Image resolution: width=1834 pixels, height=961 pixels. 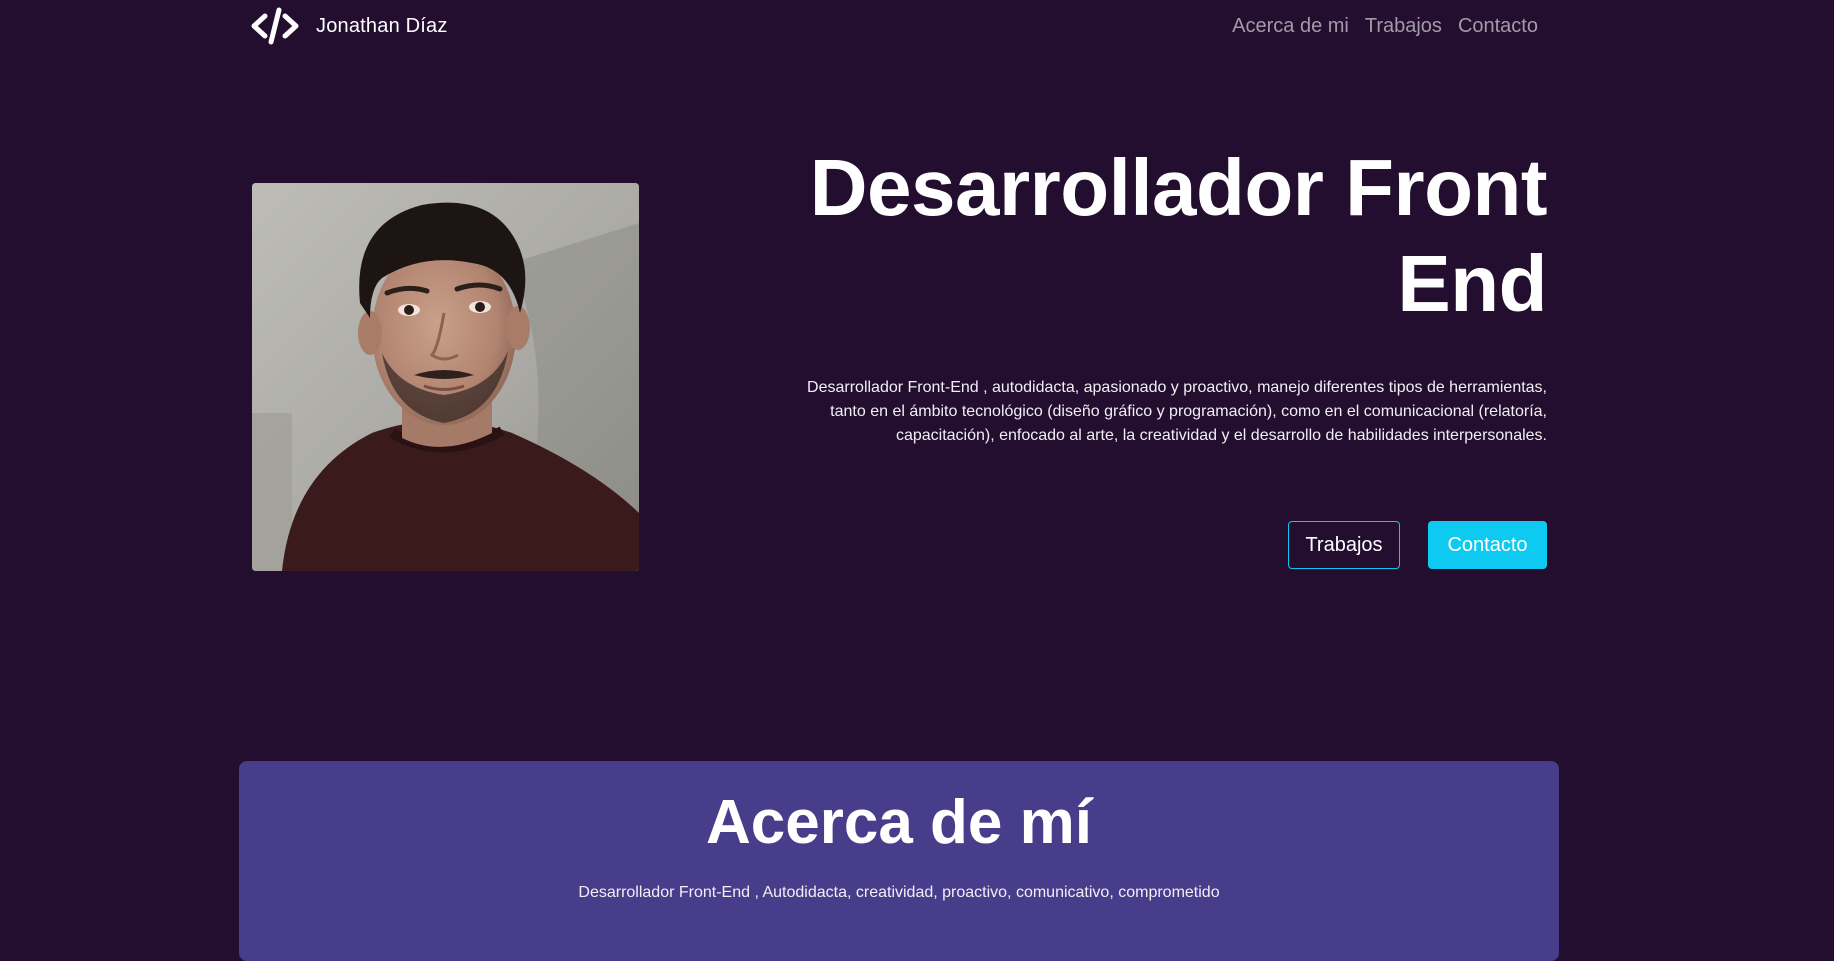 What do you see at coordinates (445, 377) in the screenshot?
I see `profile-photo` at bounding box center [445, 377].